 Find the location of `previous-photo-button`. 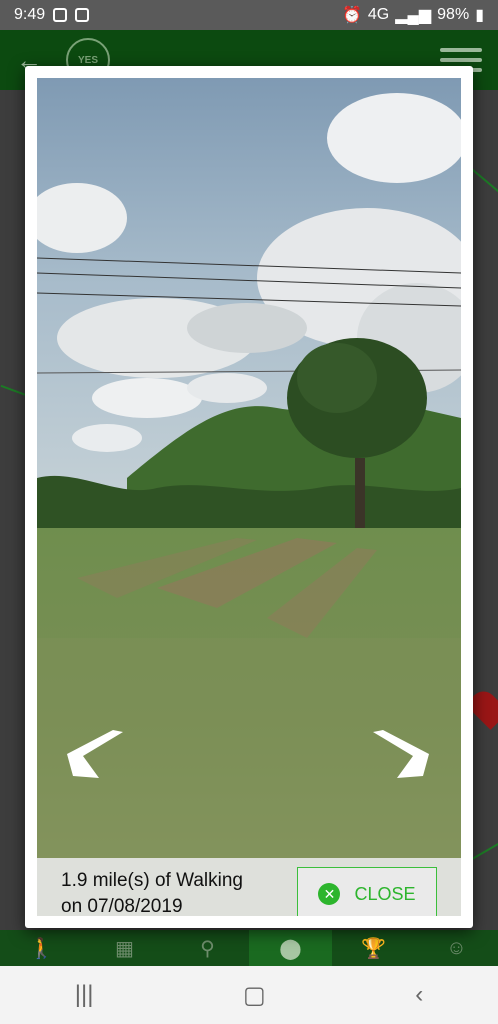

previous-photo-button is located at coordinates (95, 756).